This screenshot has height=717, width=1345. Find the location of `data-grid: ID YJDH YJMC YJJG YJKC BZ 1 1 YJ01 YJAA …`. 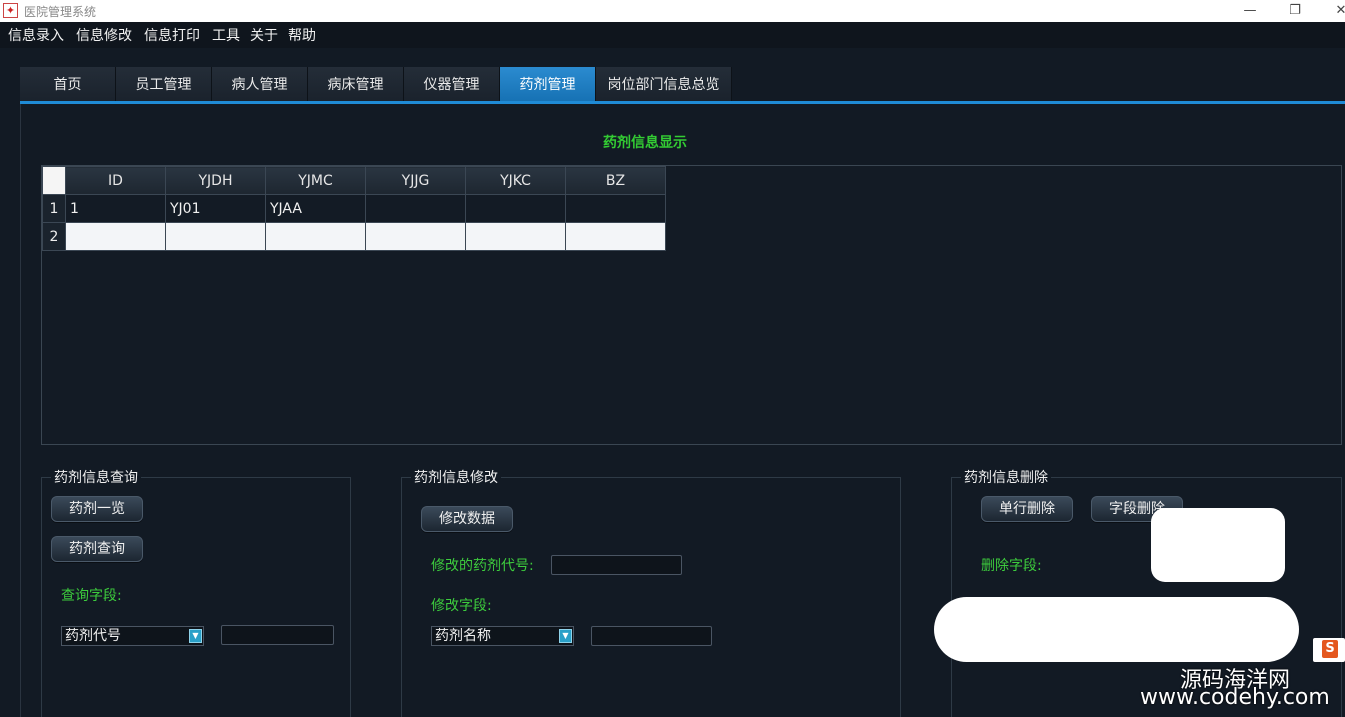

data-grid: ID YJDH YJMC YJJG YJKC BZ 1 1 YJ01 YJAA … is located at coordinates (354, 208).